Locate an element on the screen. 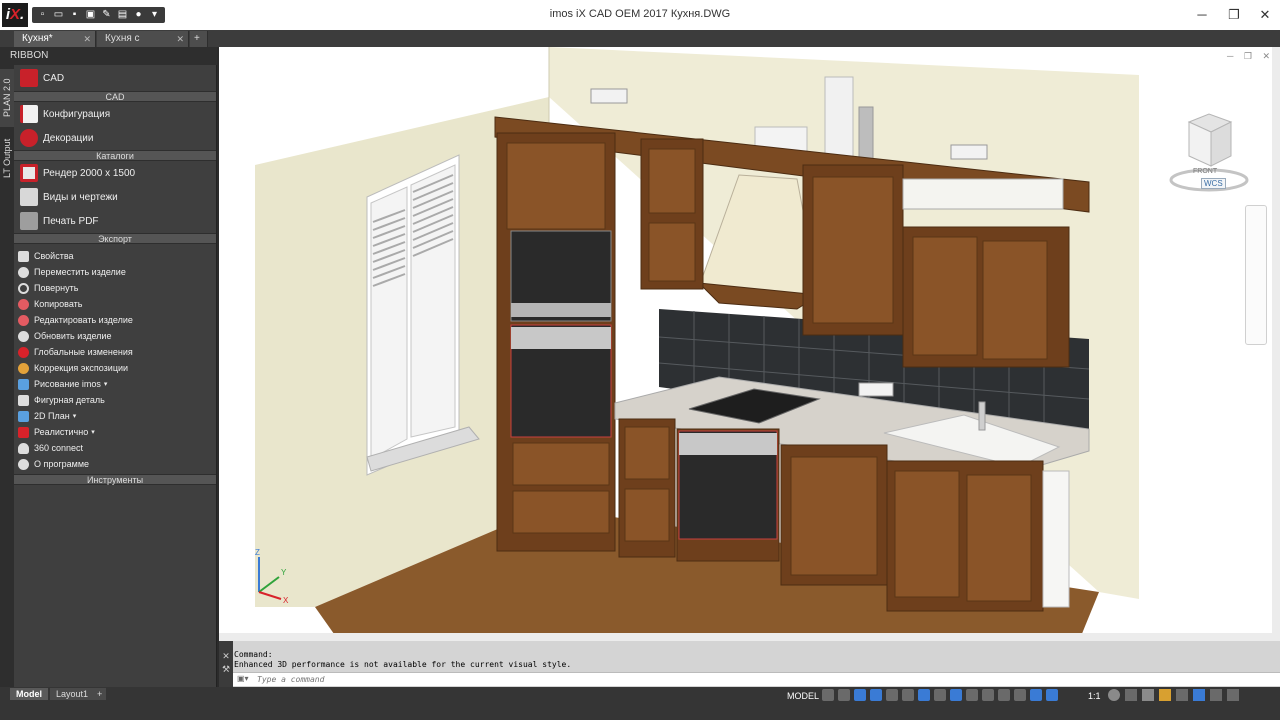 The height and width of the screenshot is (720, 1280). section-catalogs: Каталоги is located at coordinates (115, 155).